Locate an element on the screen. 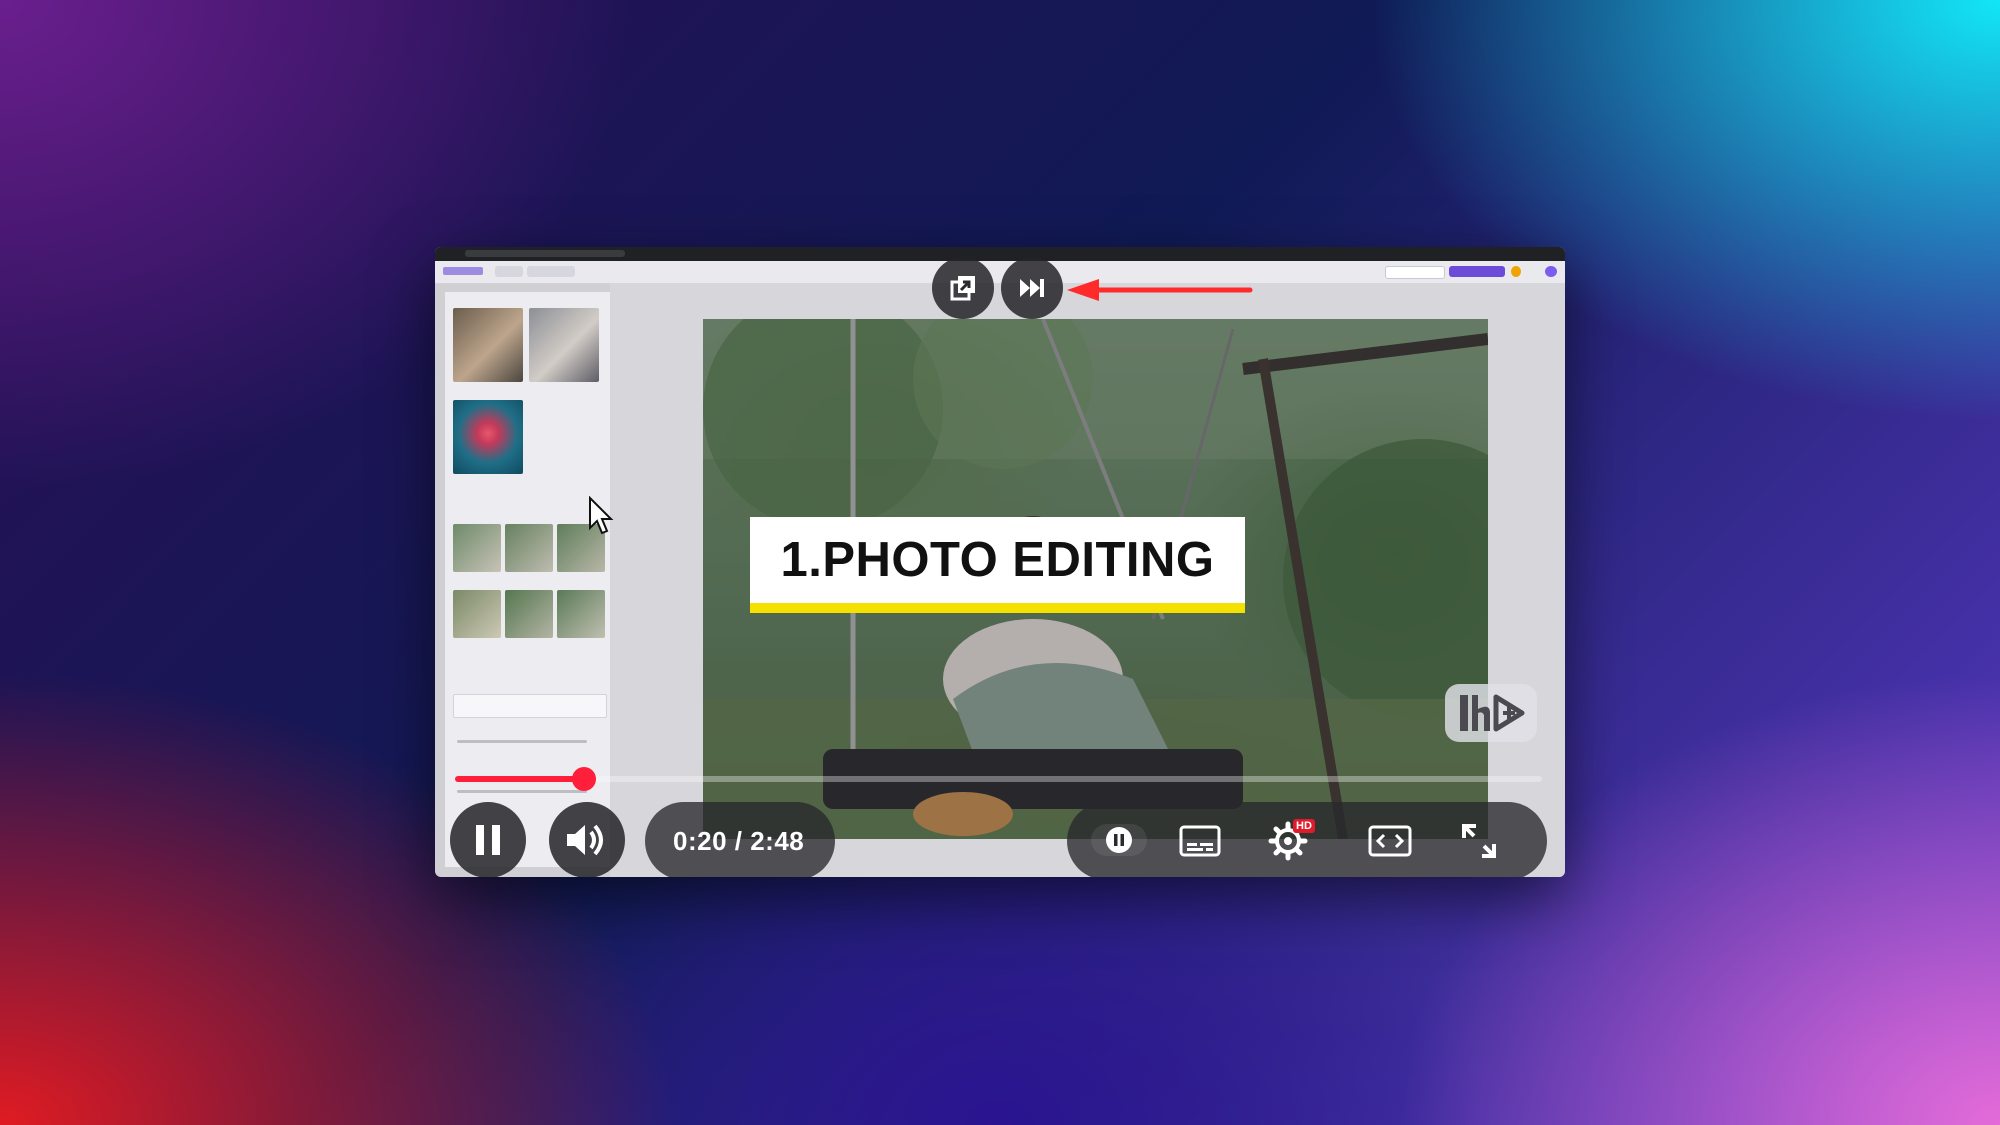  volume-icon is located at coordinates (587, 840).